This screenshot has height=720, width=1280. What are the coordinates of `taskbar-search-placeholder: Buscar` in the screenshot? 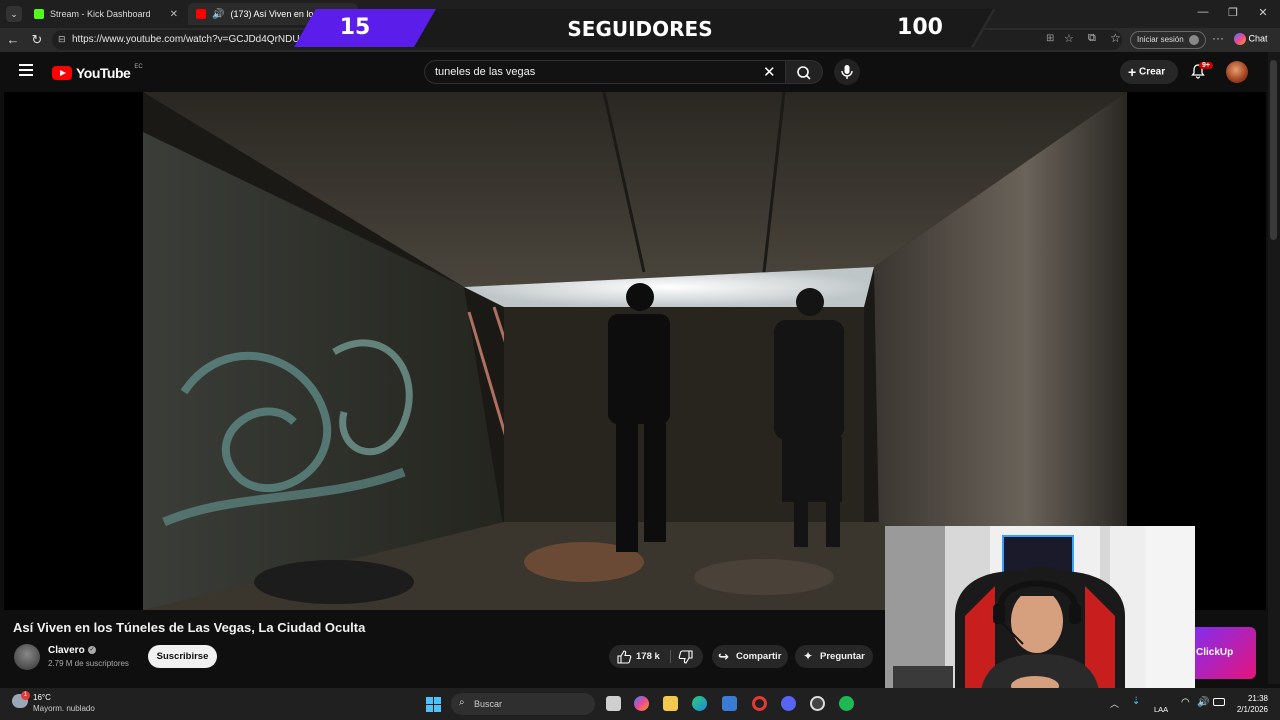 It's located at (488, 704).